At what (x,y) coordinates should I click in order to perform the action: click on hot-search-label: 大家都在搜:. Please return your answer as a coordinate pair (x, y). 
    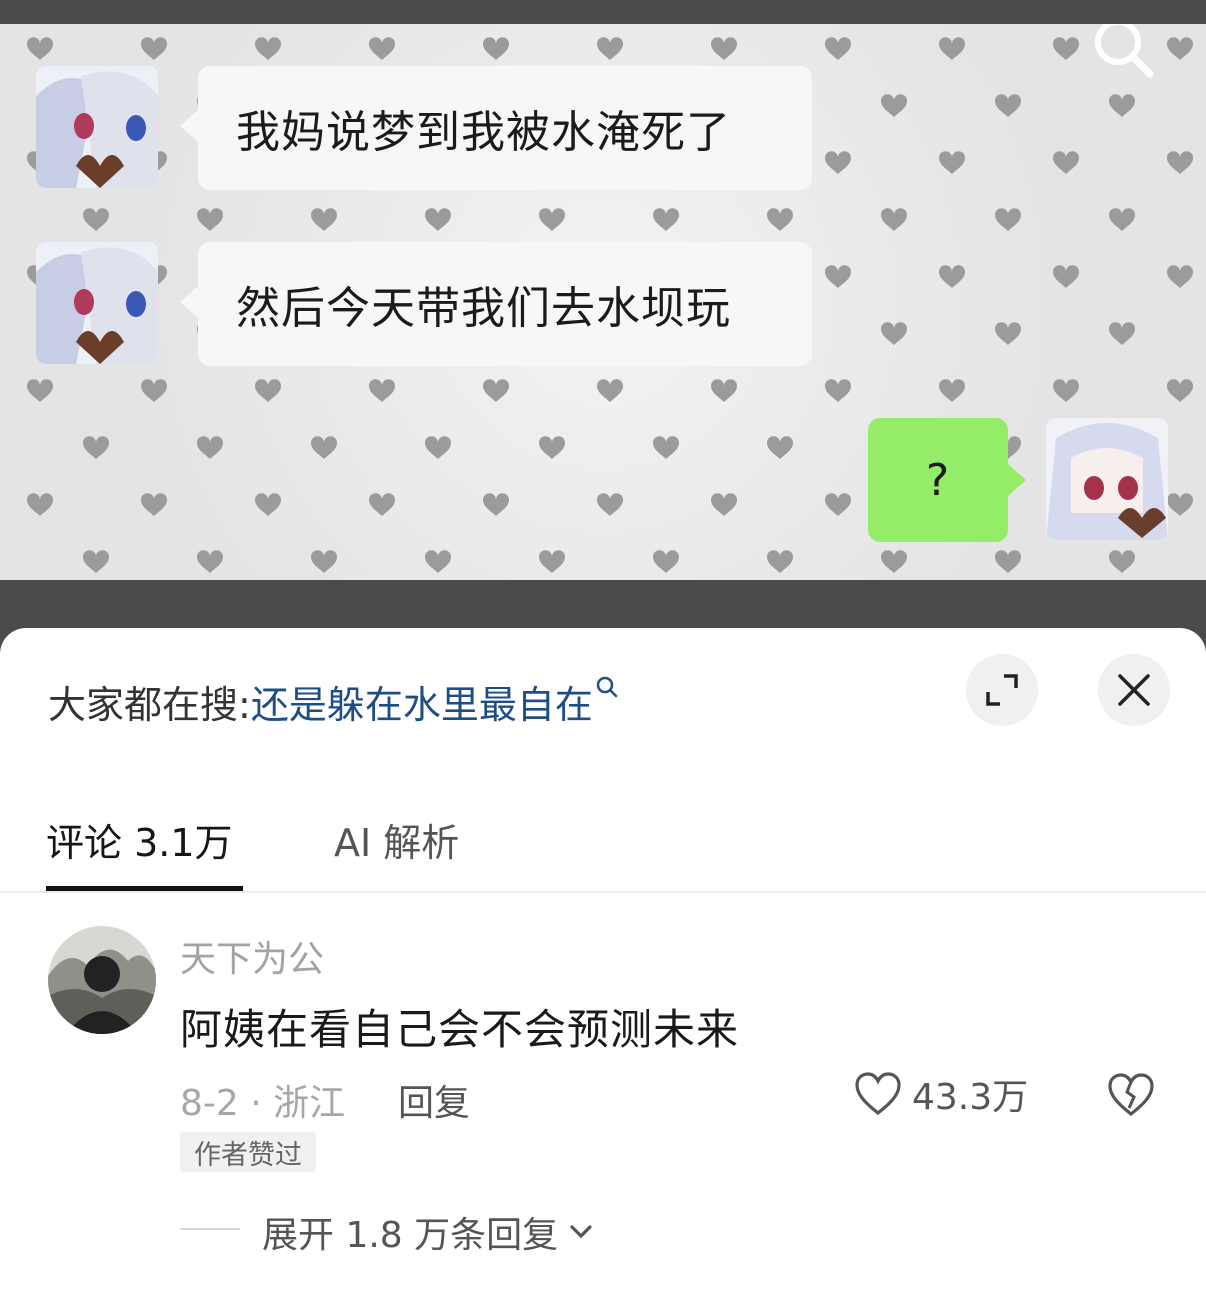
    Looking at the image, I should click on (149, 705).